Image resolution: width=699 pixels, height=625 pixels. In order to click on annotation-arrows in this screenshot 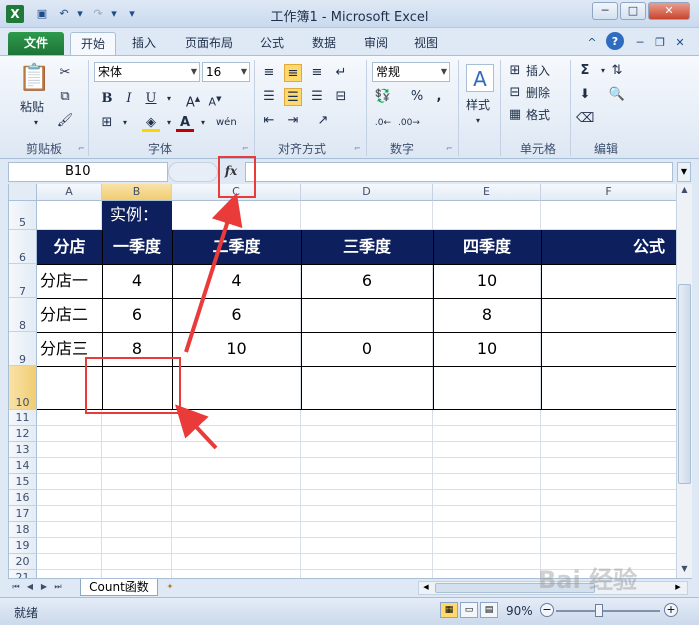, I will do `click(209, 321)`.